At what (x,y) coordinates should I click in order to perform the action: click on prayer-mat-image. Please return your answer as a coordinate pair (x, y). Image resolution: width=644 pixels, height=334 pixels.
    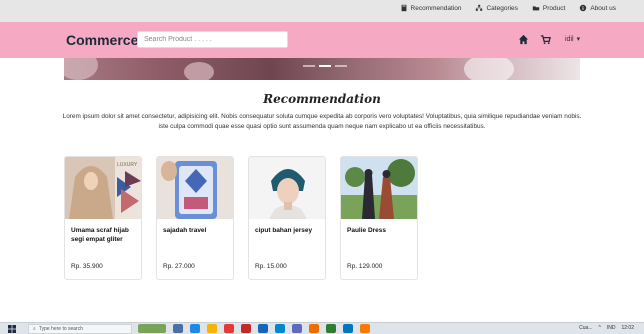
    Looking at the image, I should click on (195, 188).